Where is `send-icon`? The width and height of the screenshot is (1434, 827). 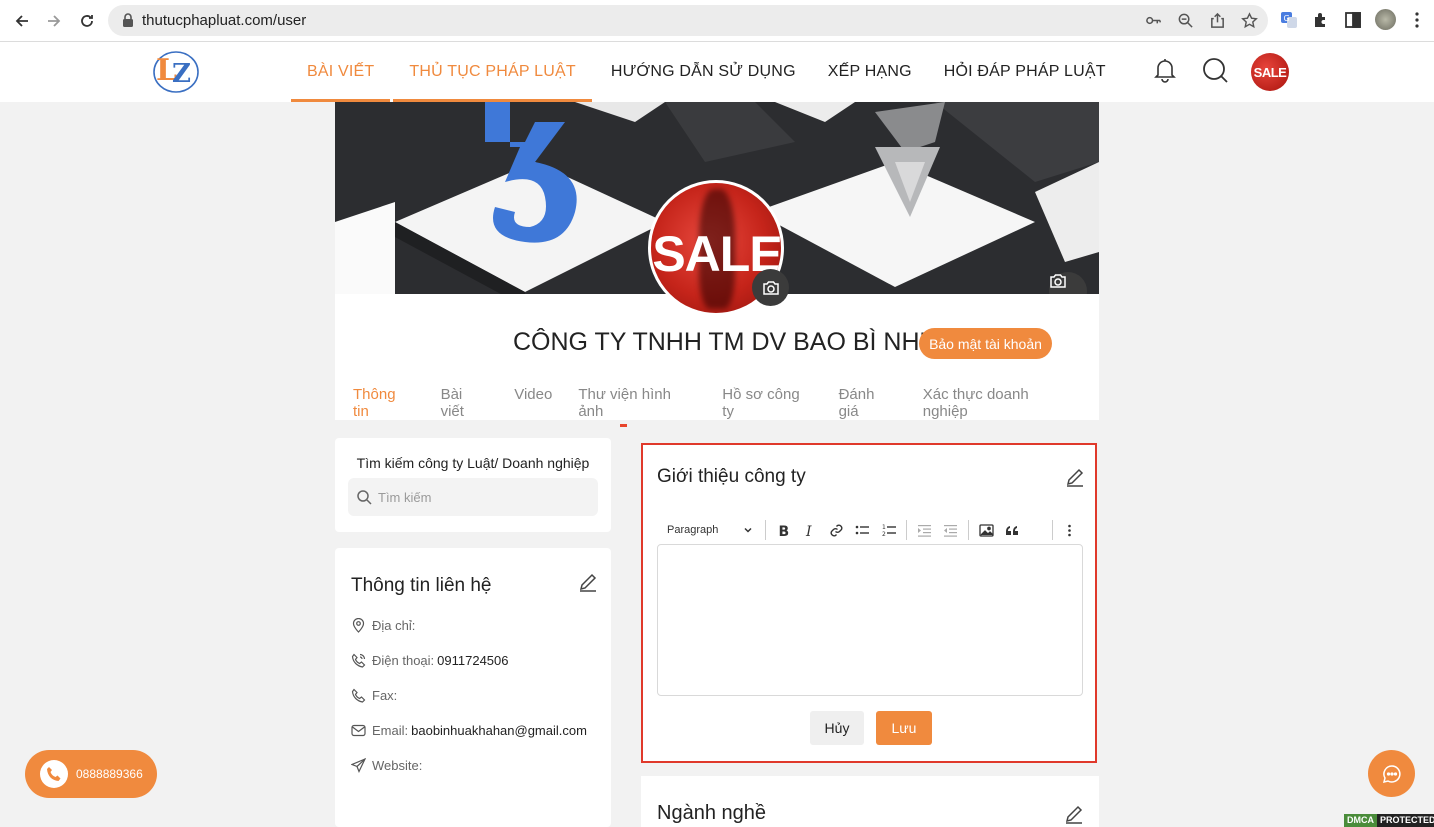 send-icon is located at coordinates (358, 765).